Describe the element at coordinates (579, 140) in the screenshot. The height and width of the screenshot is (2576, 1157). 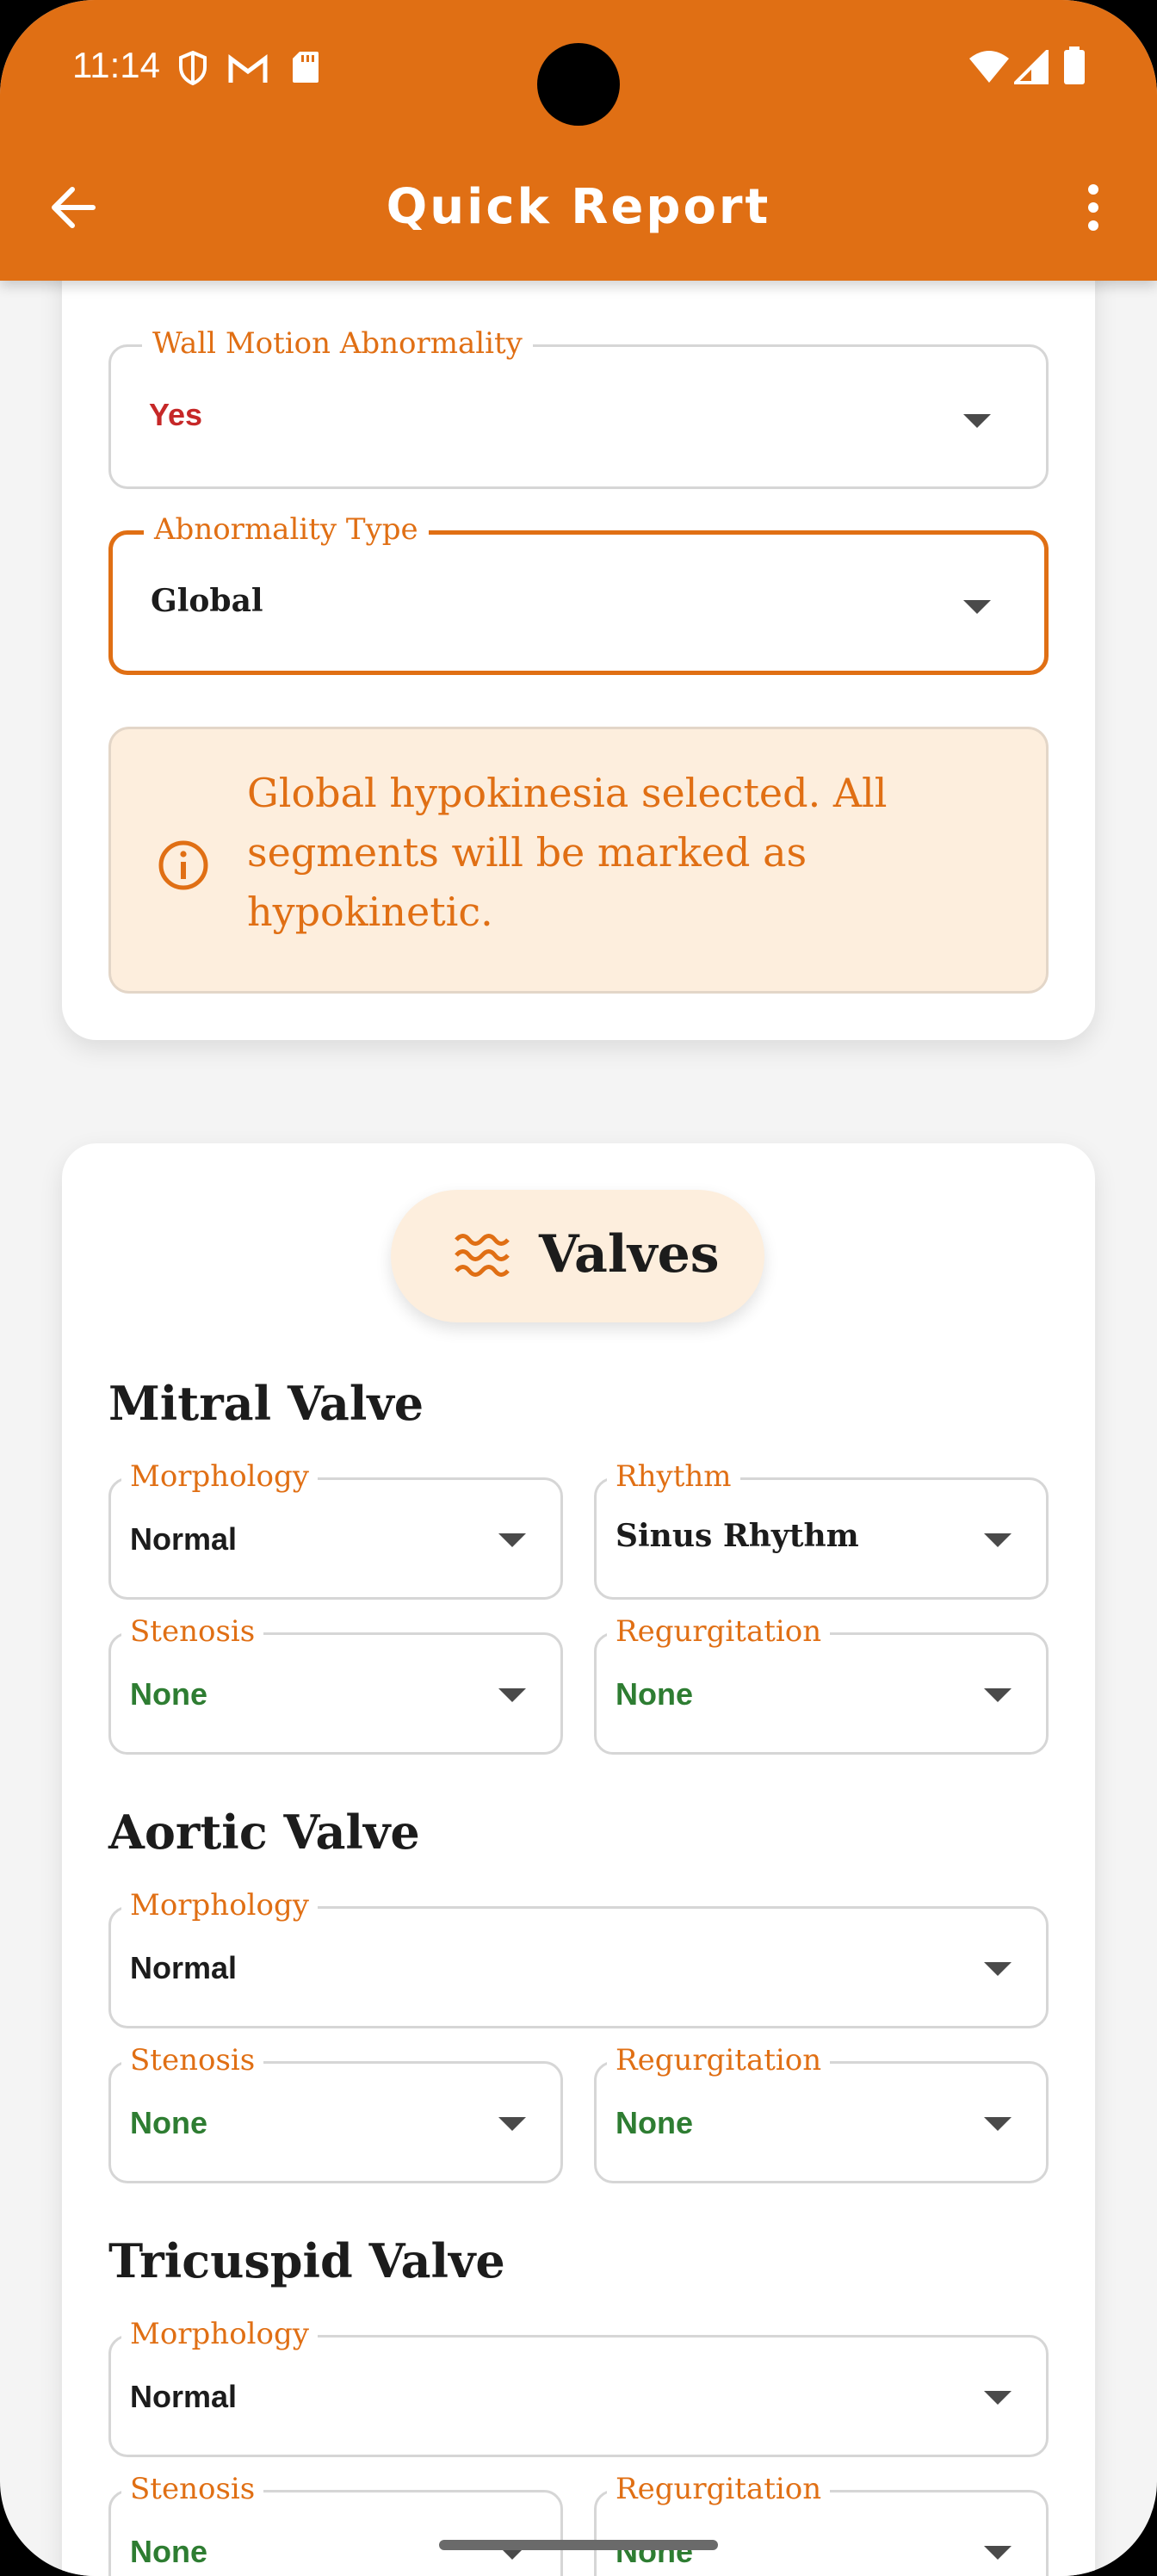
I see `app-header: 11:14 Quick Report` at that location.